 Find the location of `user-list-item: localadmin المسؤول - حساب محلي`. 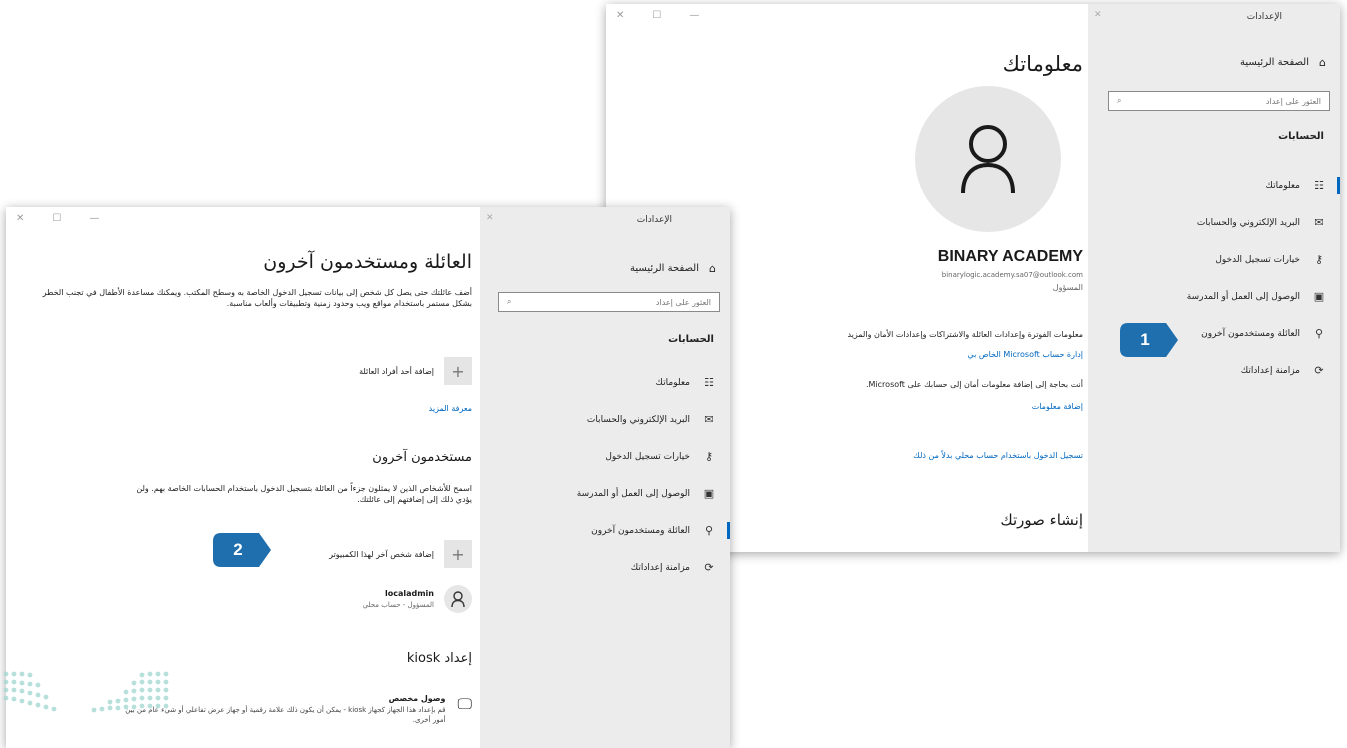

user-list-item: localadmin المسؤول - حساب محلي is located at coordinates (417, 599).